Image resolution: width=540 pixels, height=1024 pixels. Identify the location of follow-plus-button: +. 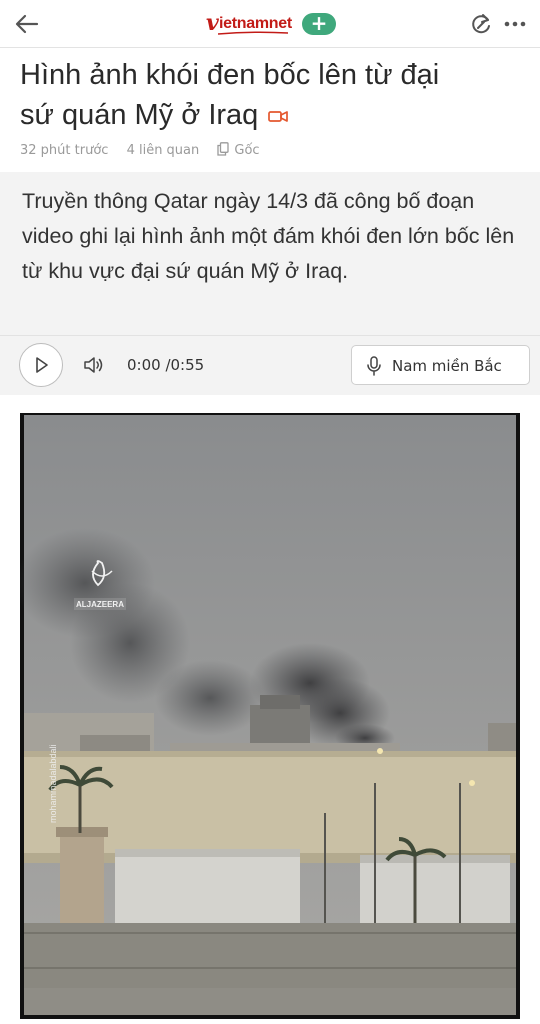
(319, 24).